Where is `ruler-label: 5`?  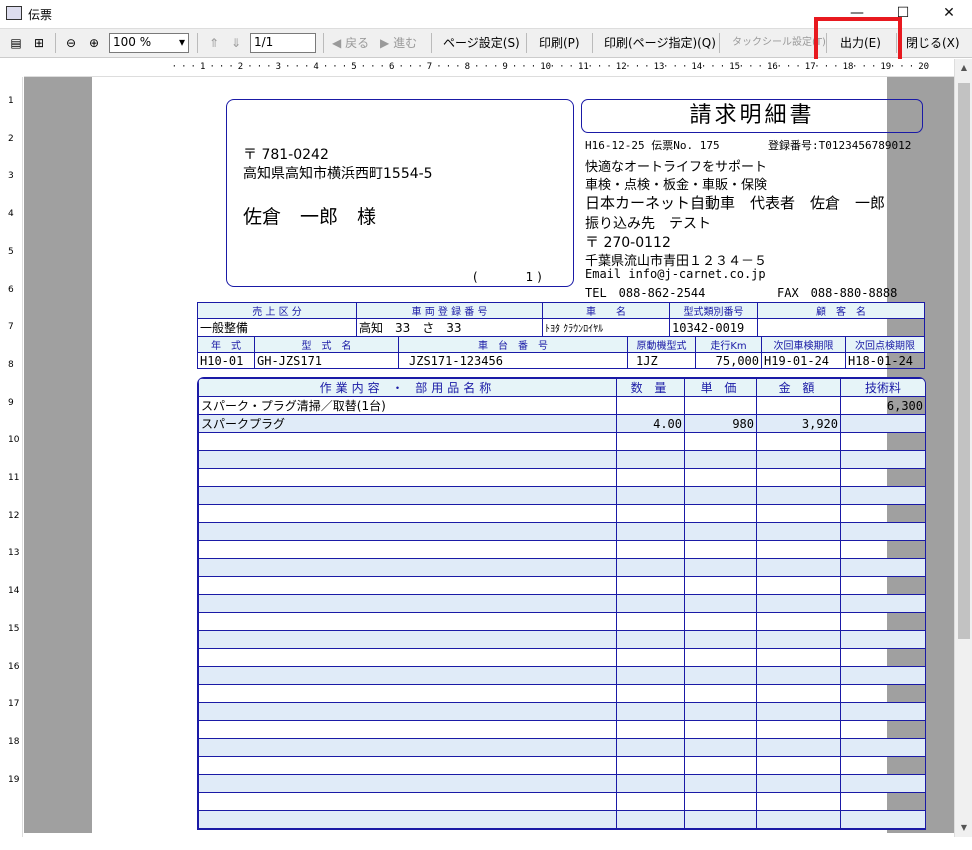
ruler-label: 5 is located at coordinates (11, 251).